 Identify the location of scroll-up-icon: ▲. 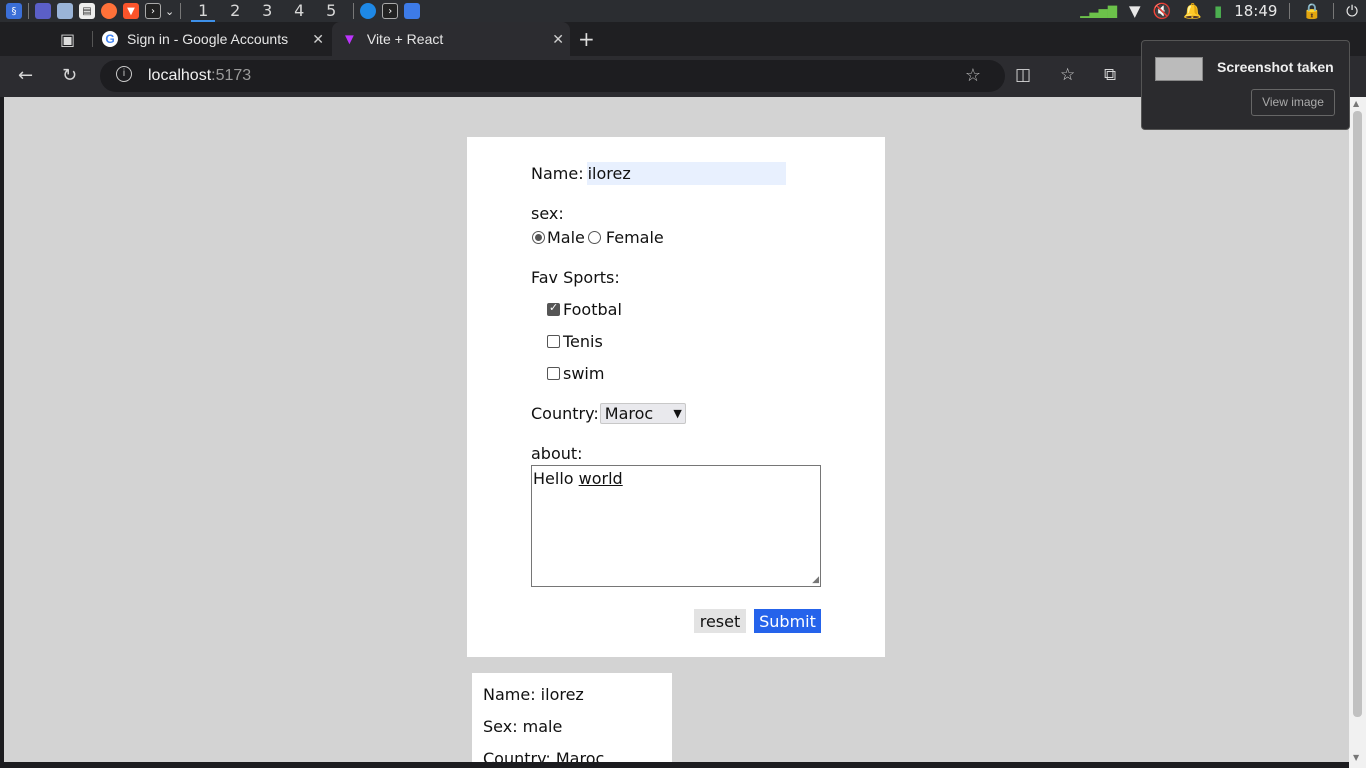
(1356, 103).